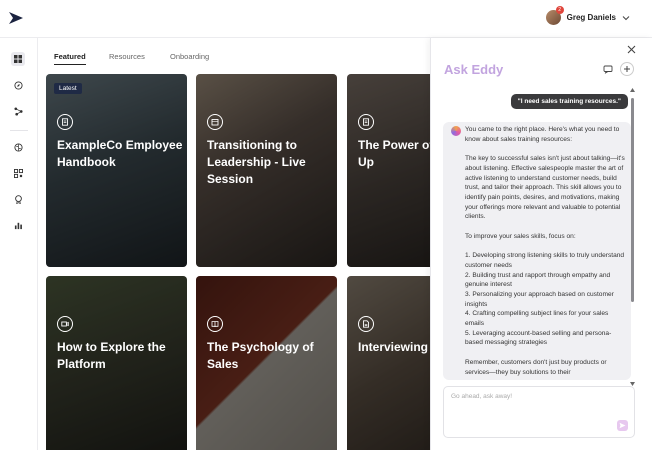  Describe the element at coordinates (19, 130) in the screenshot. I see `sidebar-divider` at that location.